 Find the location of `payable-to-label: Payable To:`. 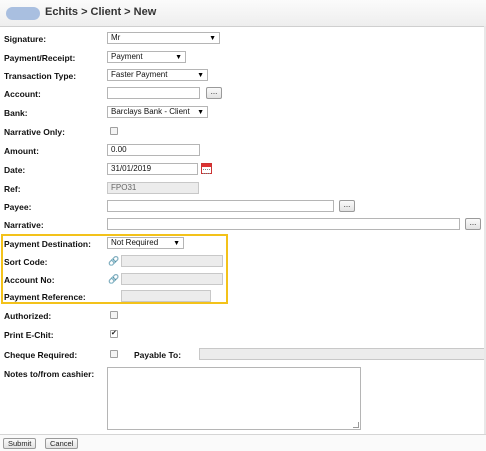

payable-to-label: Payable To: is located at coordinates (158, 355).